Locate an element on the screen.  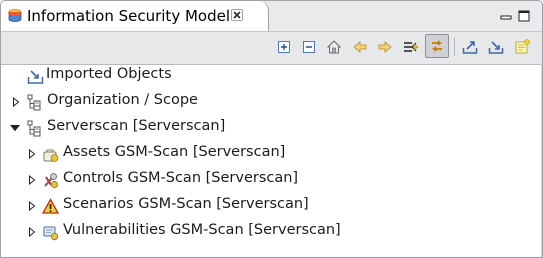
view-tab: Information Security Model is located at coordinates (135, 16).